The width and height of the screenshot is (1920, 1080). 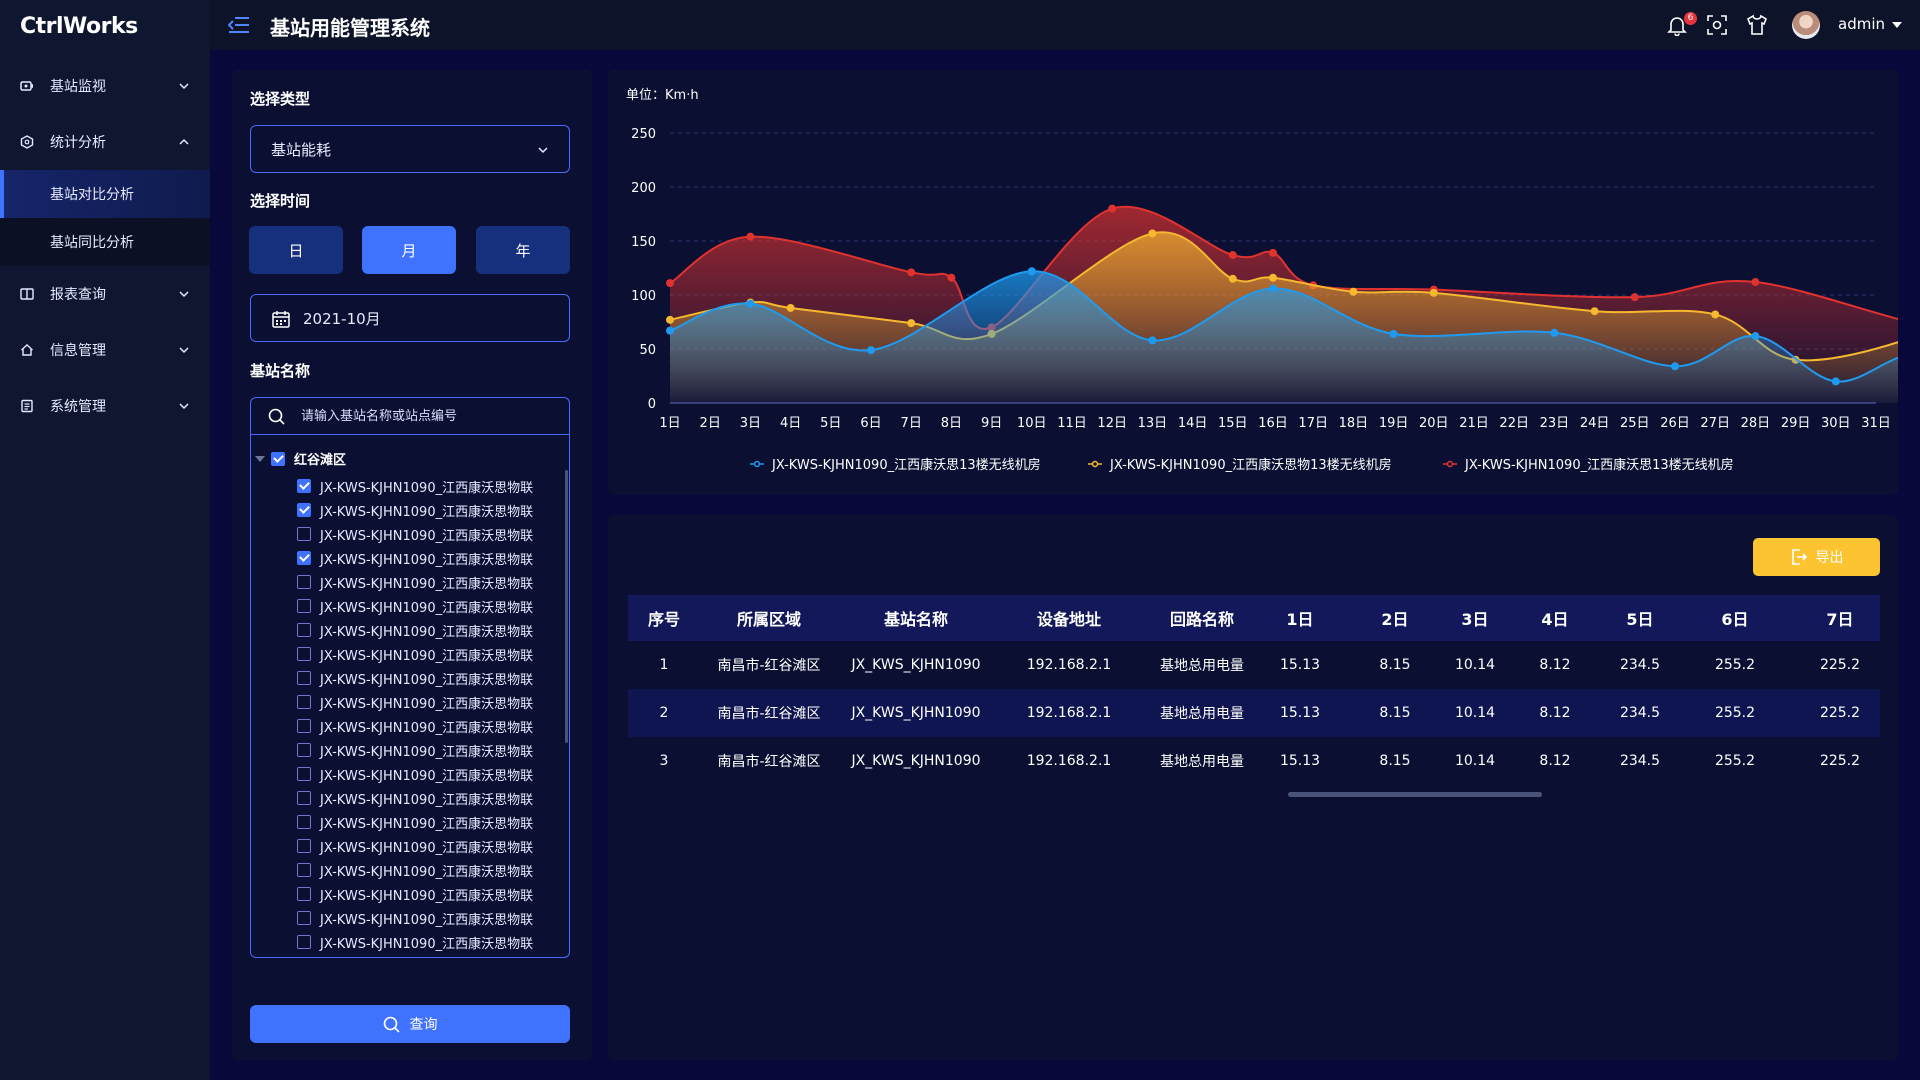 I want to click on x-tick-label: 4日, so click(x=790, y=423).